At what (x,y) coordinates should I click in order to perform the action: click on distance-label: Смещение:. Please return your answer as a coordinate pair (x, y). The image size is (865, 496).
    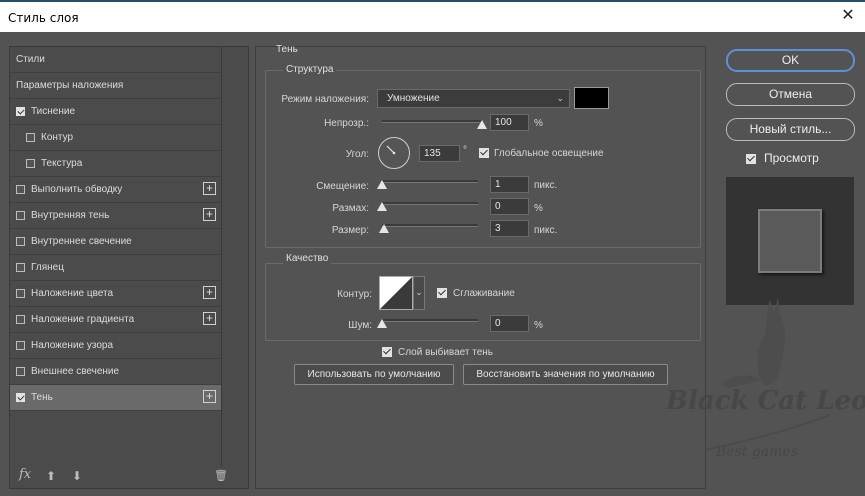
    Looking at the image, I should click on (342, 186).